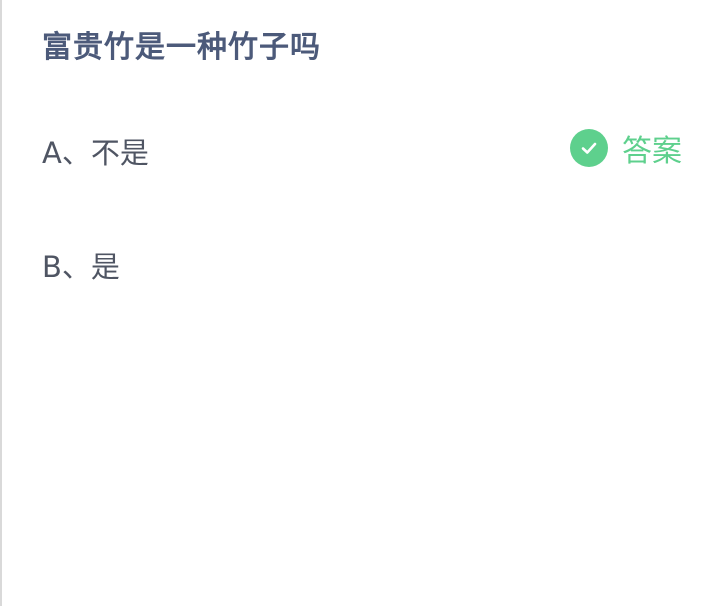  What do you see at coordinates (589, 148) in the screenshot?
I see `check-circle-icon` at bounding box center [589, 148].